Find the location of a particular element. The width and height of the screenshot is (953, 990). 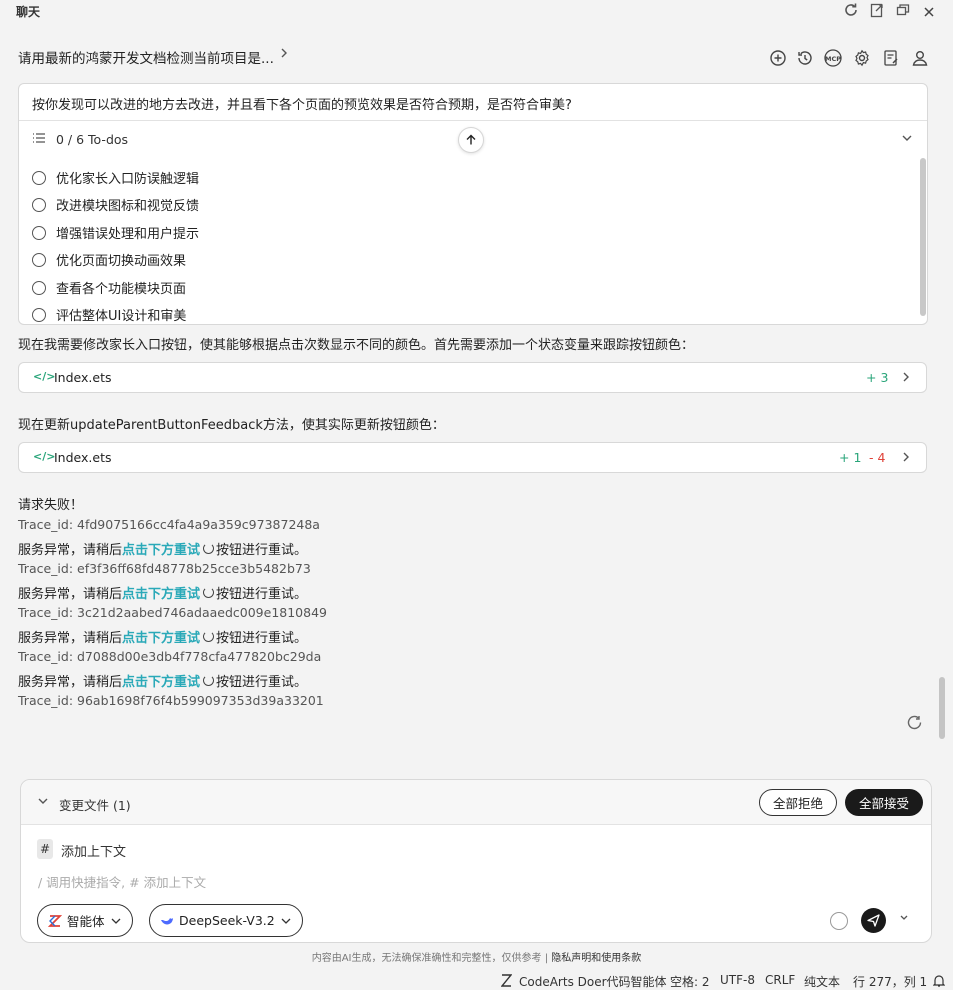

model-select: DeepSeek-V3.2 is located at coordinates (226, 920).